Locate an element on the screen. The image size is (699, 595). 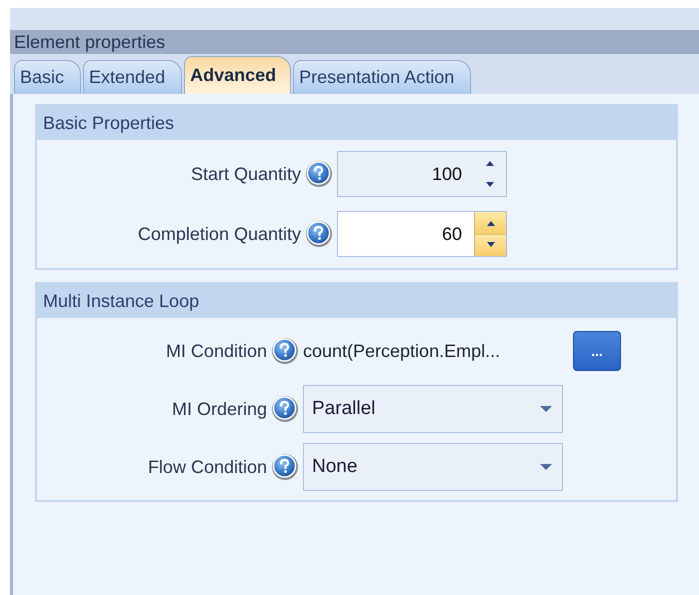
number-field: 60 is located at coordinates (422, 234).